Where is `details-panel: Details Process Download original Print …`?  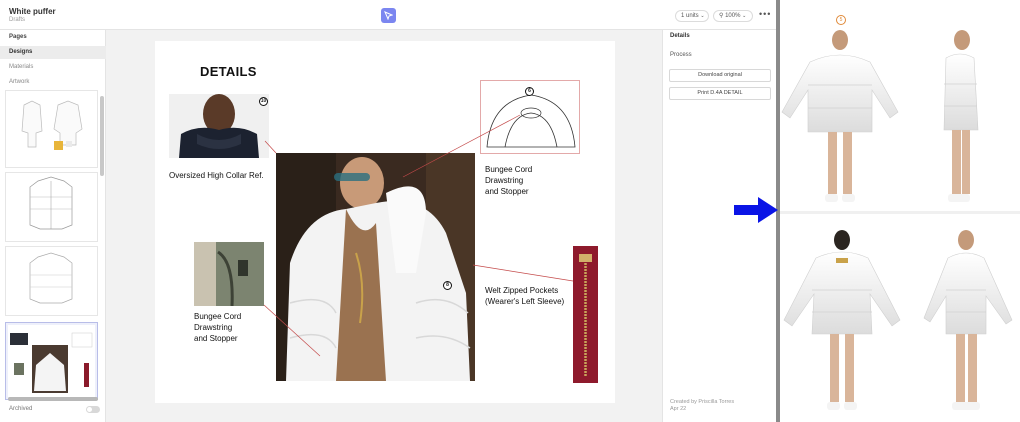
details-panel: Details Process Download original Print … is located at coordinates (719, 226).